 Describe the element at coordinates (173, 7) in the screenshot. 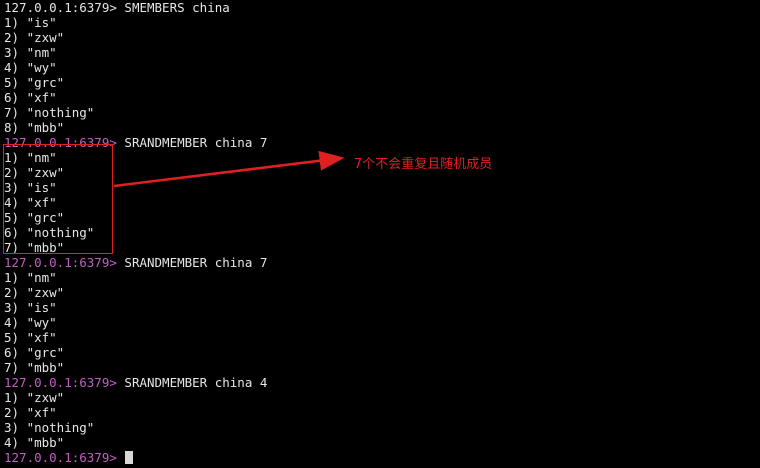

I see `command-text: SMEMBERS china` at that location.